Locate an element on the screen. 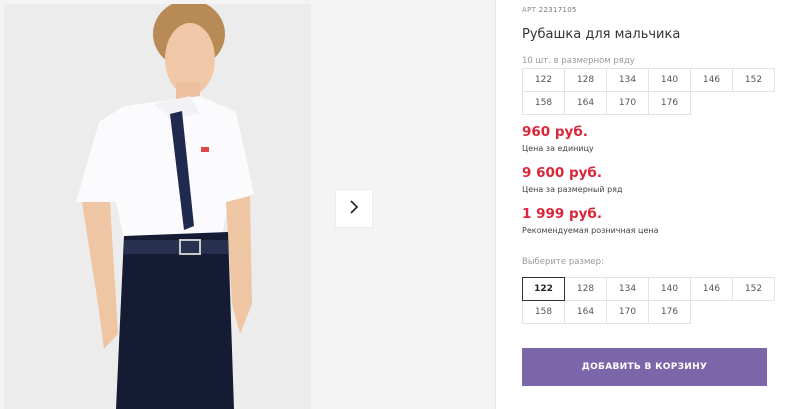 The width and height of the screenshot is (800, 409). size-select-grid: 122 128 134 140 146 152 158 164 170 176 is located at coordinates (648, 300).